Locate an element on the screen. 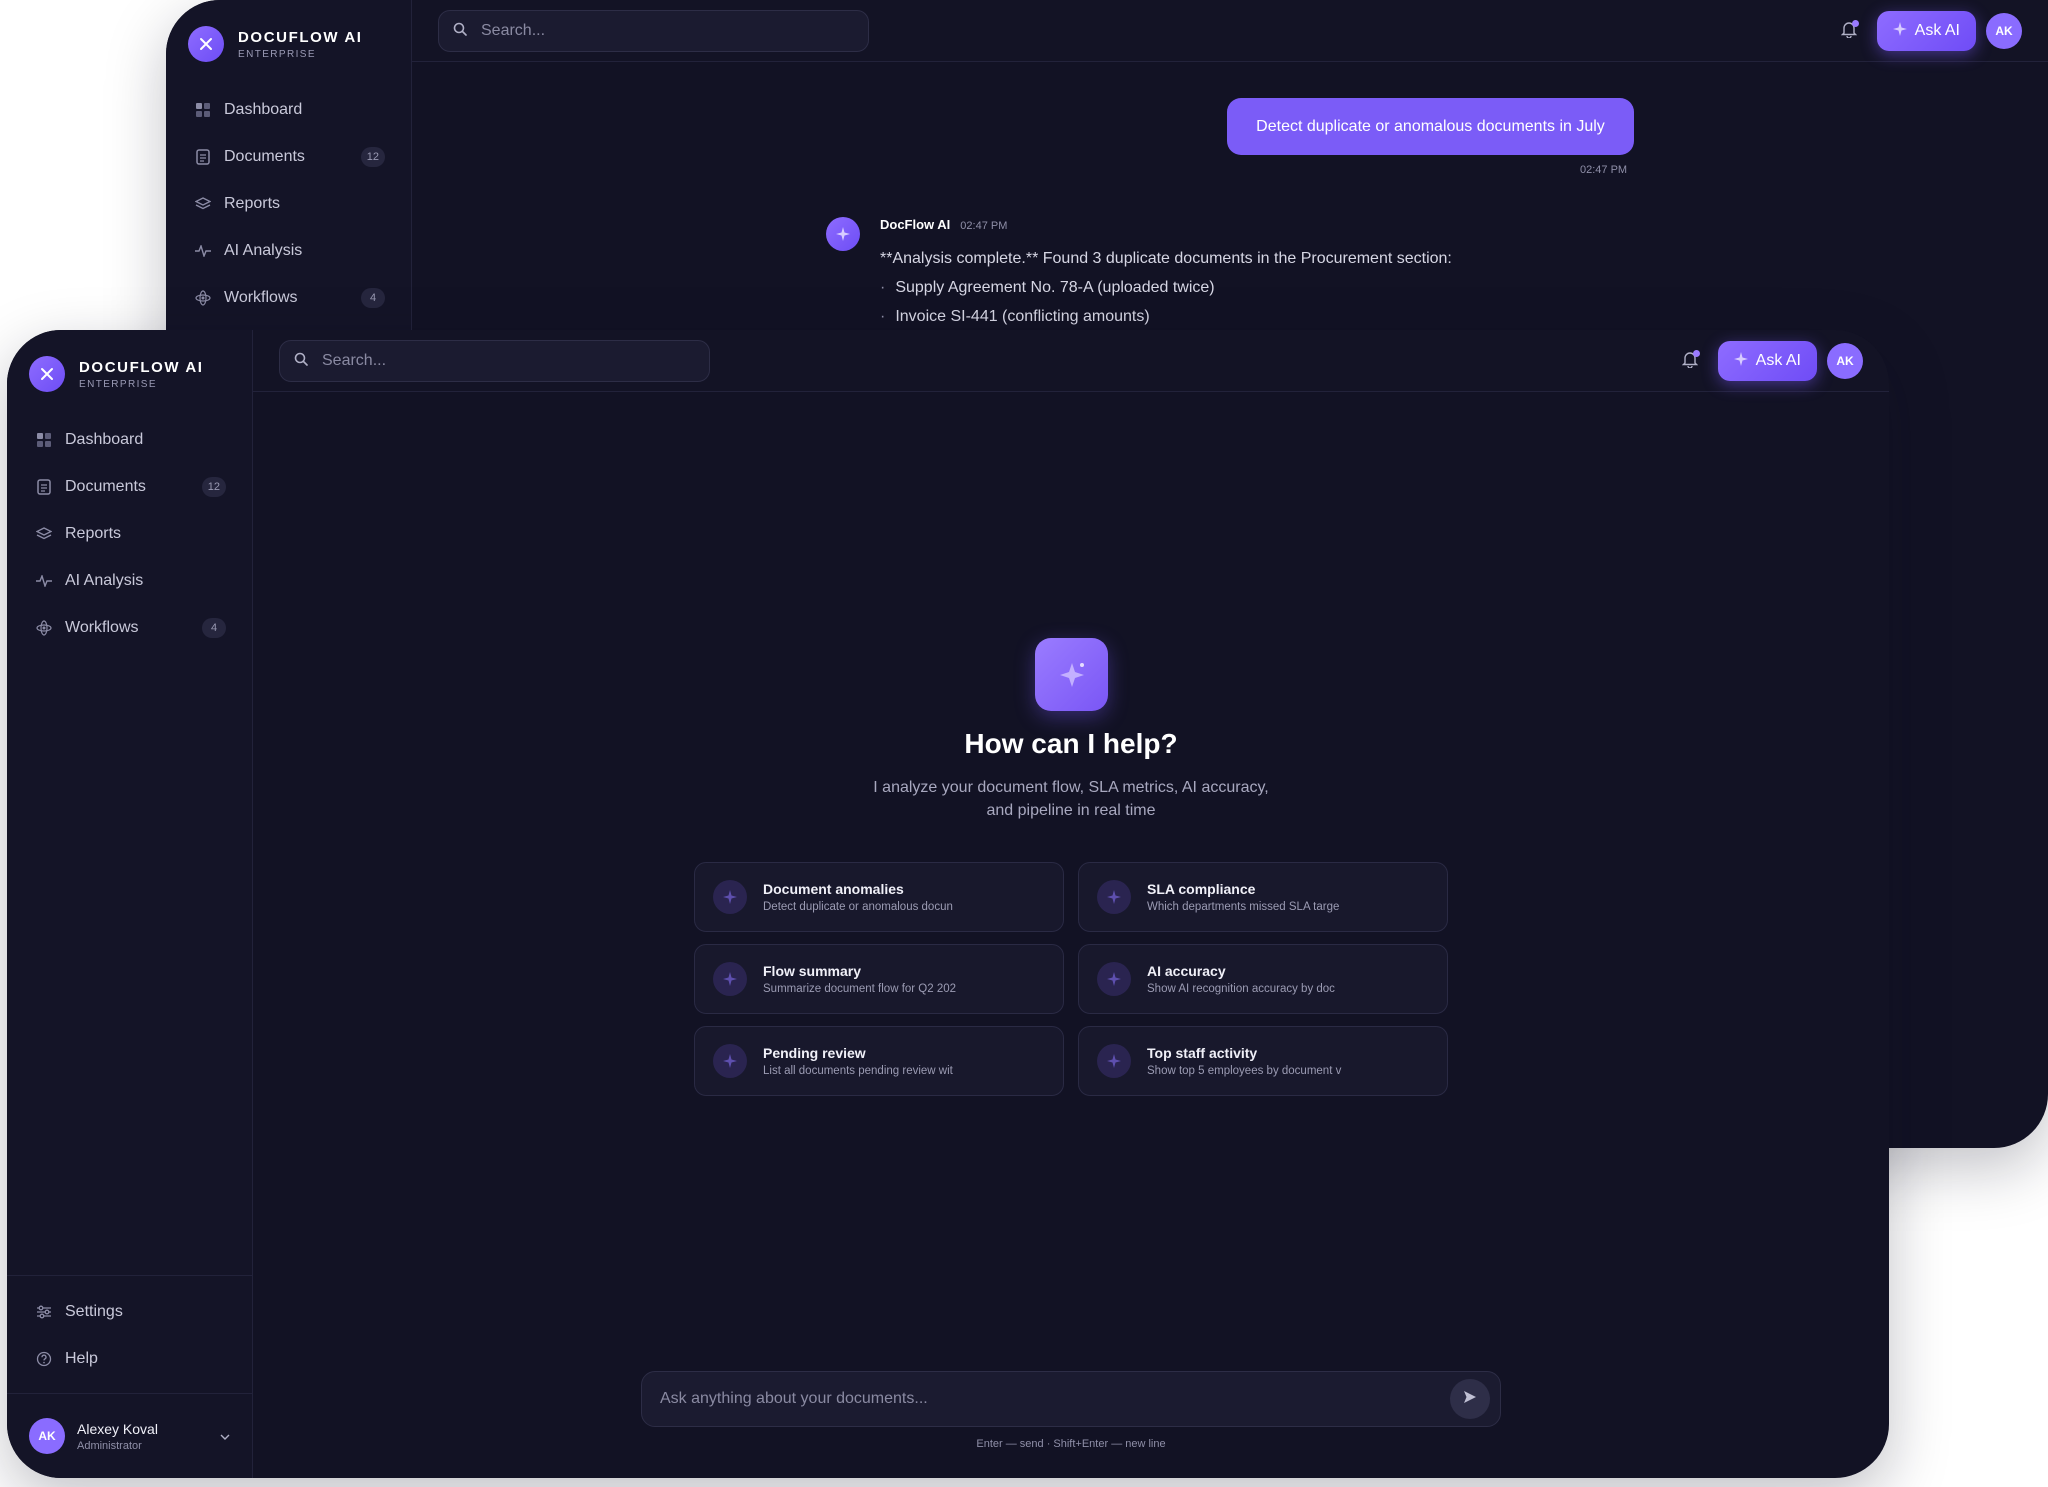 The height and width of the screenshot is (1487, 2048). assistant-icon is located at coordinates (1071, 674).